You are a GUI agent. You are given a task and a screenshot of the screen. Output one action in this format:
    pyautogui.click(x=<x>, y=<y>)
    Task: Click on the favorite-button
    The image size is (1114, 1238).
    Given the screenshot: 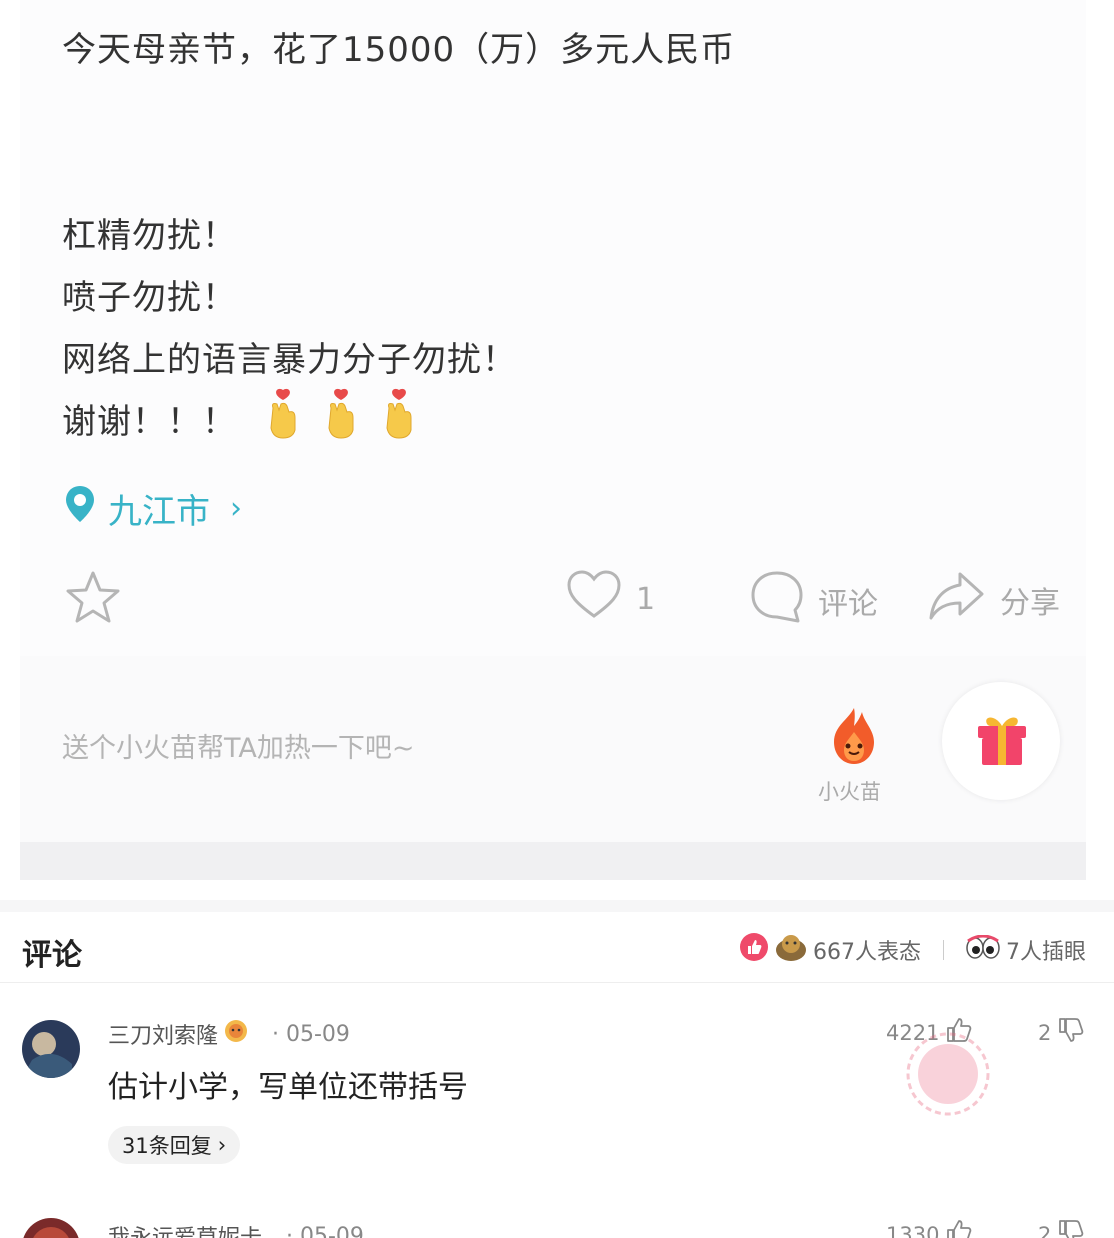 What is the action you would take?
    pyautogui.click(x=93, y=602)
    